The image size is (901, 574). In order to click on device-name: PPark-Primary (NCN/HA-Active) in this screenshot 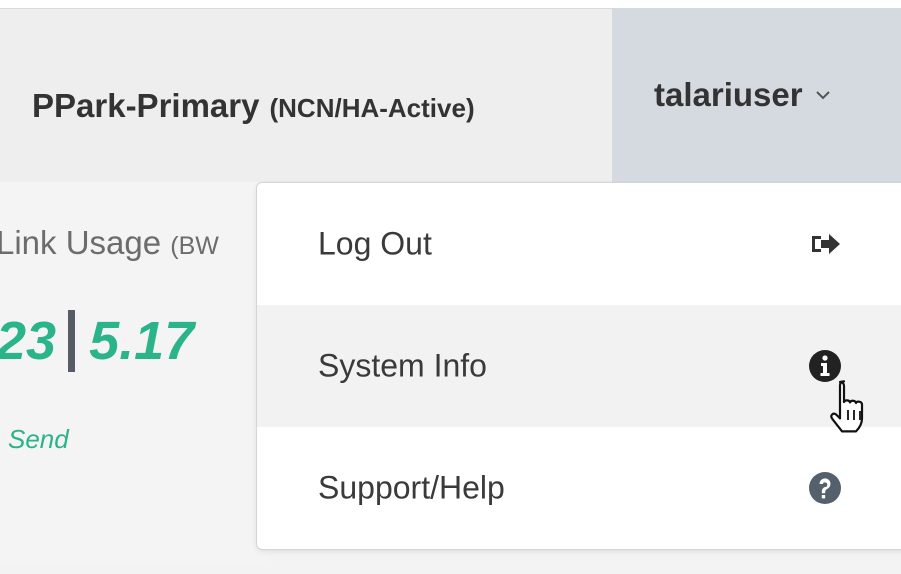, I will do `click(253, 107)`.